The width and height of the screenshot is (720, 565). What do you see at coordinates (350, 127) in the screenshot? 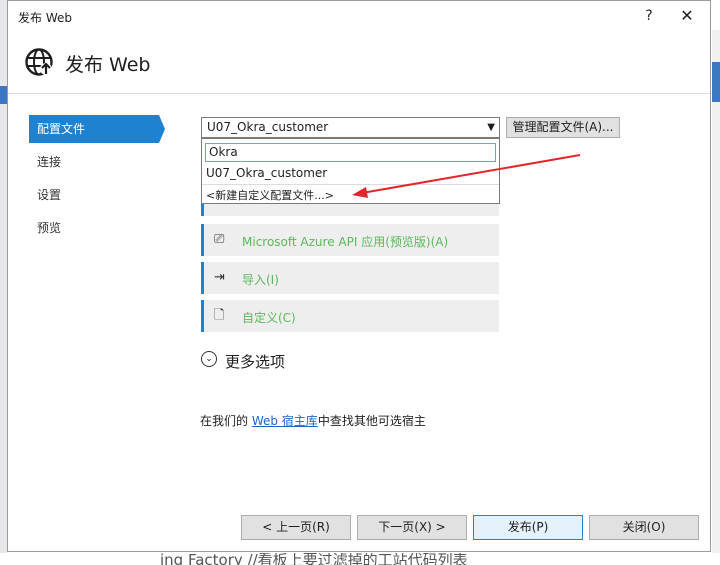
I see `profile-select: U07_Okra_customer ▼` at bounding box center [350, 127].